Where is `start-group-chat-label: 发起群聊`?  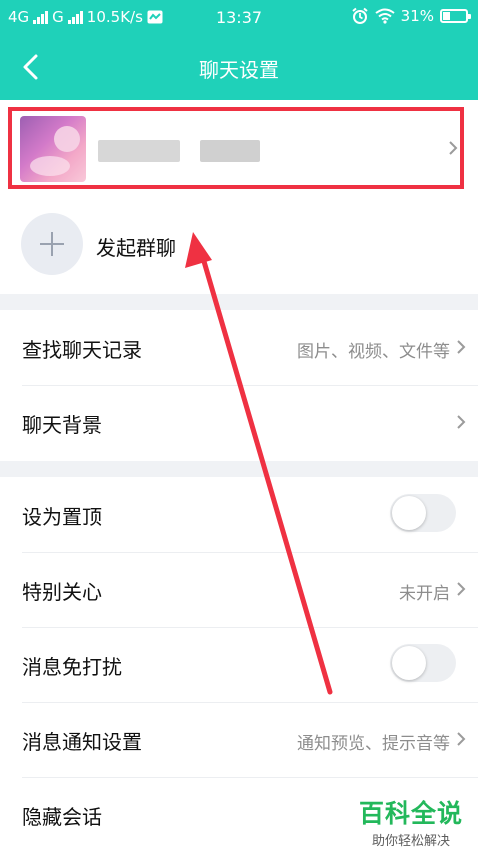
start-group-chat-label: 发起群聊 is located at coordinates (136, 248).